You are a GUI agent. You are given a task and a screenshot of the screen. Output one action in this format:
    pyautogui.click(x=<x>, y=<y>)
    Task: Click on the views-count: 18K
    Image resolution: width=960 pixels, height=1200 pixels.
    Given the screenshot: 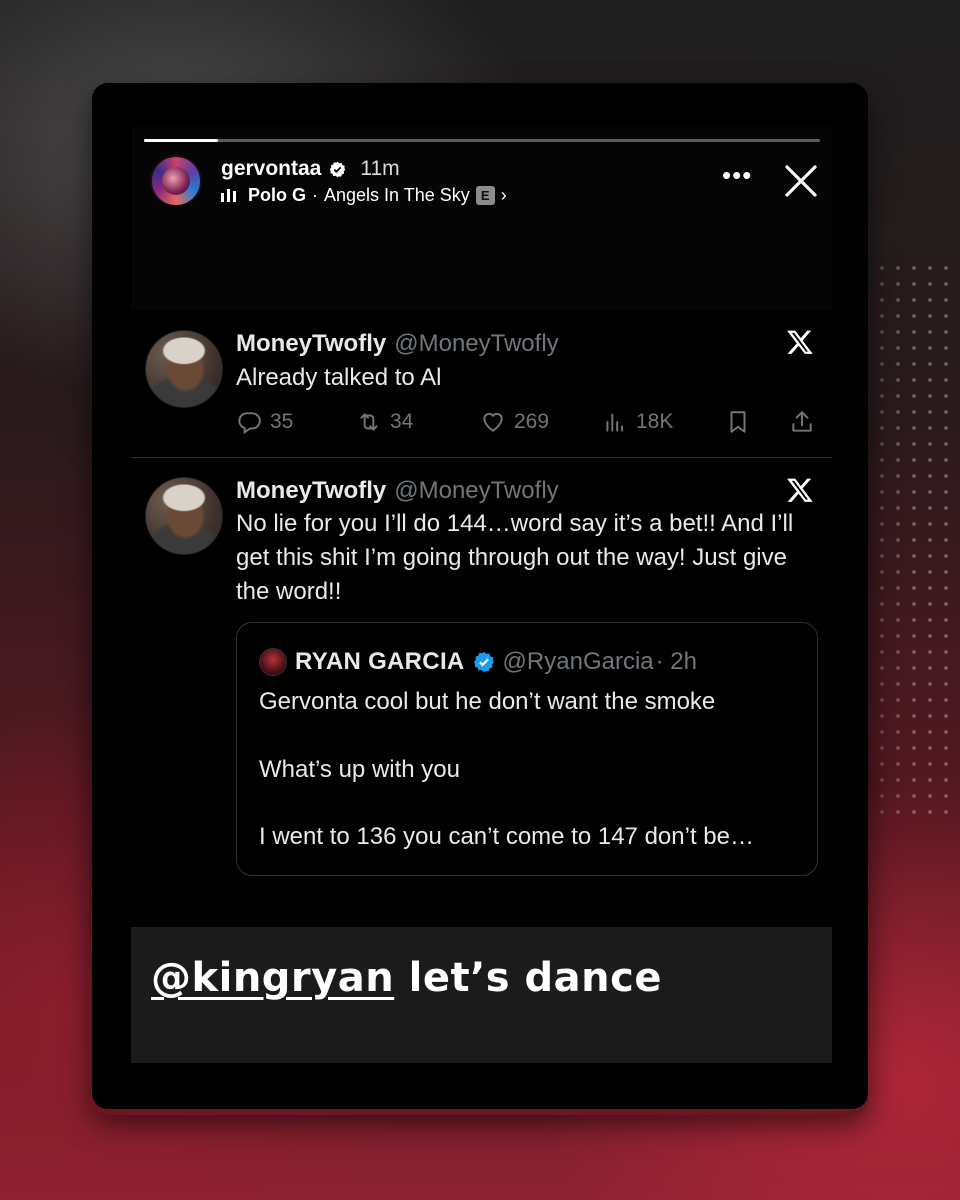 What is the action you would take?
    pyautogui.click(x=655, y=421)
    